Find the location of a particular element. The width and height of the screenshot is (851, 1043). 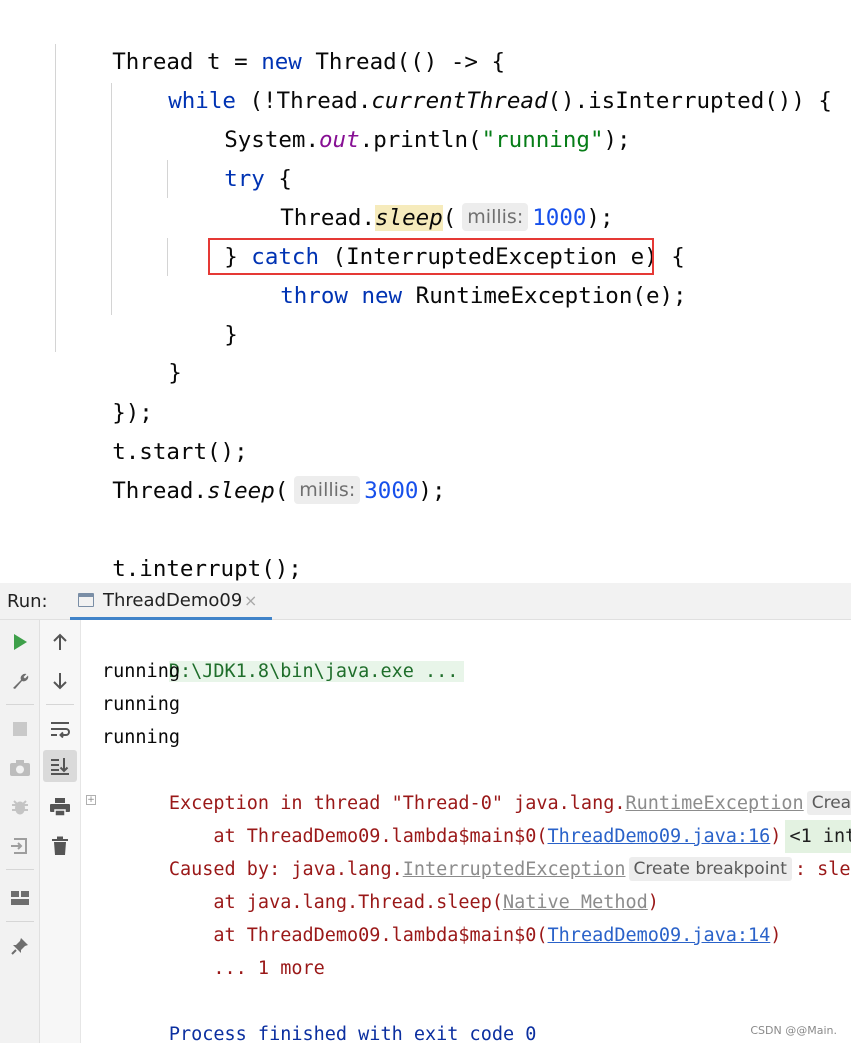

expand-icon: + is located at coordinates (91, 800).